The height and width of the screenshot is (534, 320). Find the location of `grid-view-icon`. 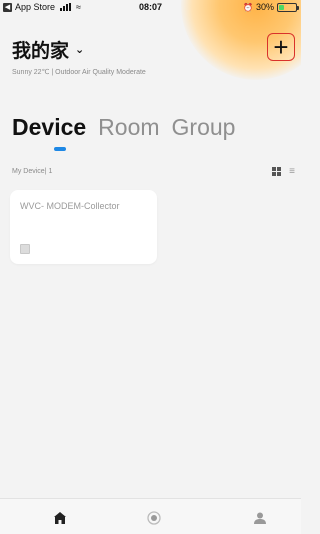

grid-view-icon is located at coordinates (276, 171).